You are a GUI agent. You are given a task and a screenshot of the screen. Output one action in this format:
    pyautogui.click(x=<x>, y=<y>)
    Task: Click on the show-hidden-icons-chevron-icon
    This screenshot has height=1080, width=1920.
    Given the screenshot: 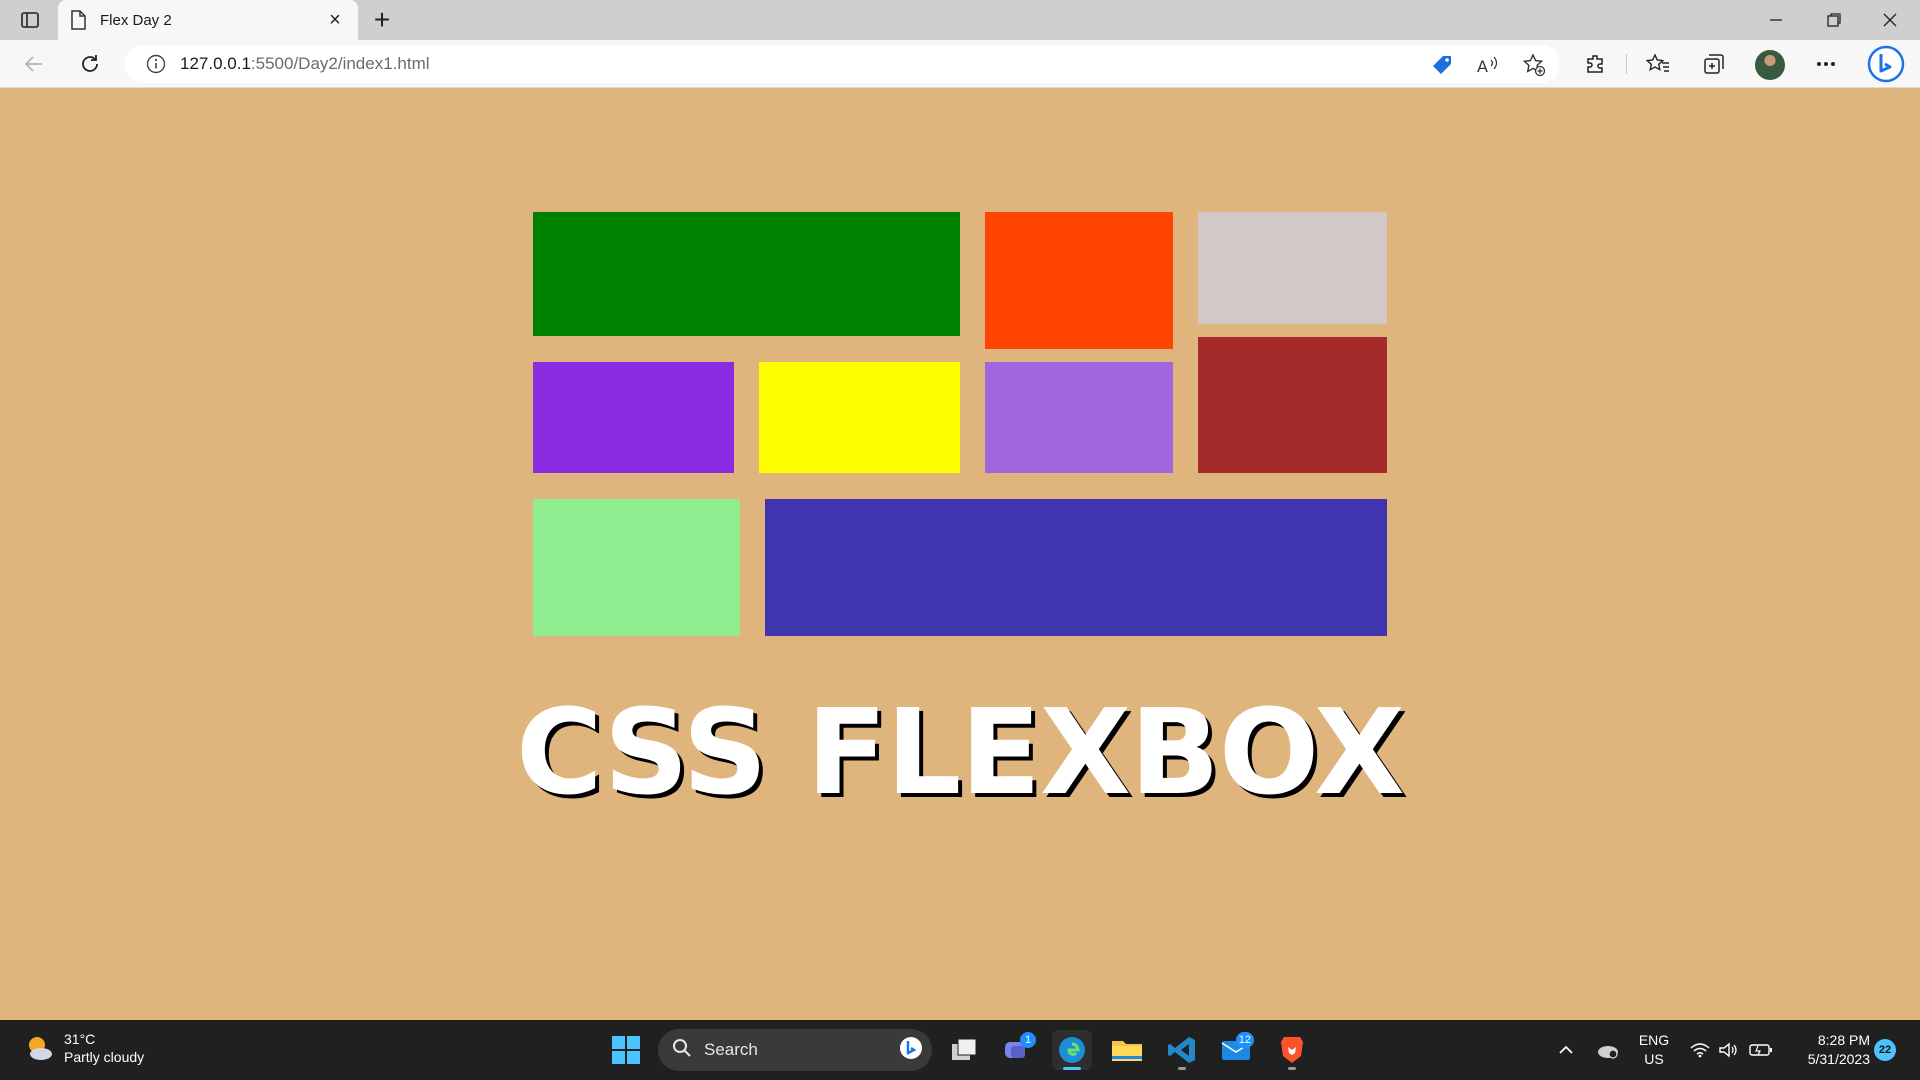 What is the action you would take?
    pyautogui.click(x=1566, y=1050)
    